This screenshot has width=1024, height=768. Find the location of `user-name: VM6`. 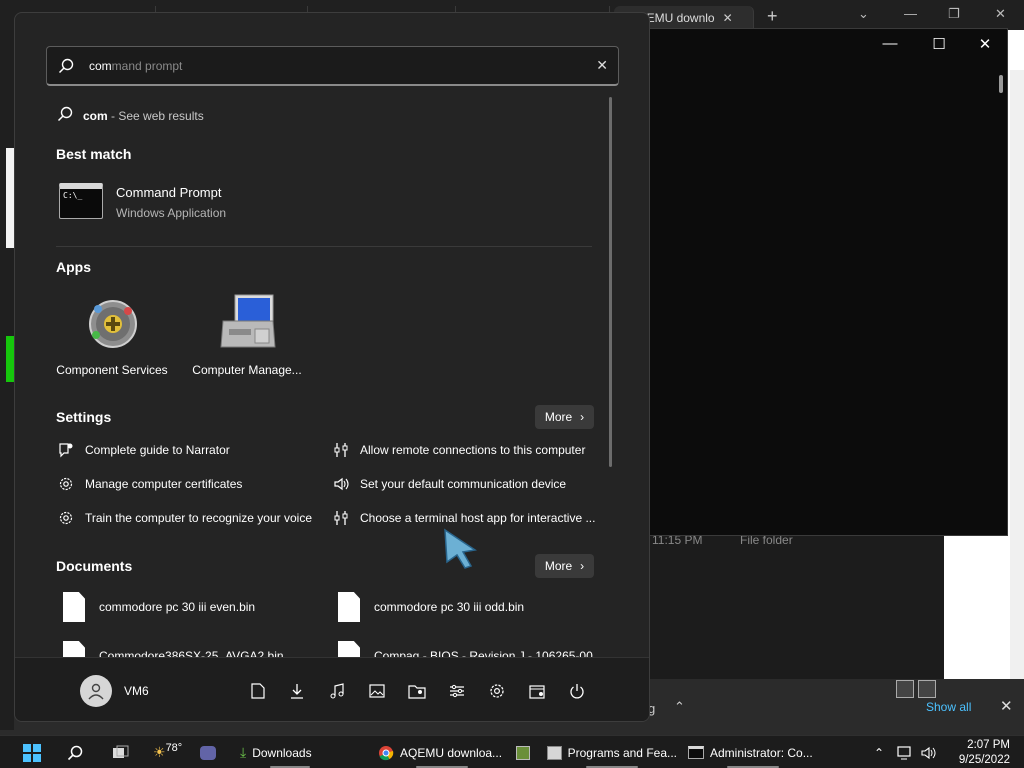

user-name: VM6 is located at coordinates (136, 691).